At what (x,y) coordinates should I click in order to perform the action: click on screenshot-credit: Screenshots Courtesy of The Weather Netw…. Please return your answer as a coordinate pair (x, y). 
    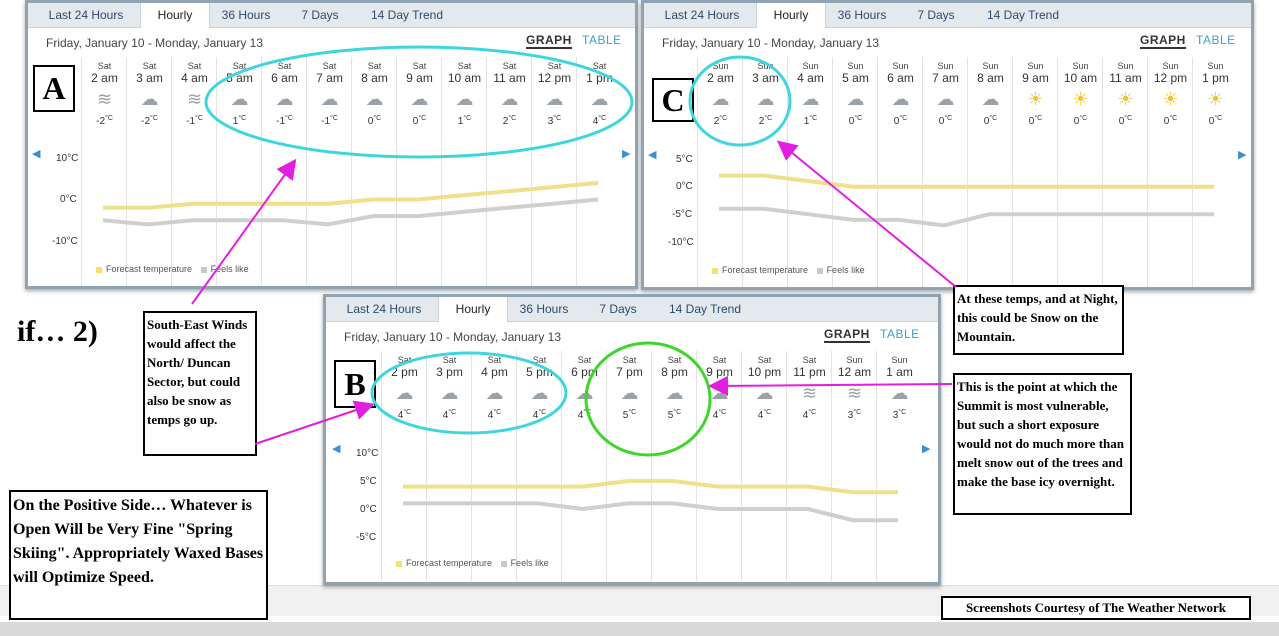
    Looking at the image, I should click on (1096, 608).